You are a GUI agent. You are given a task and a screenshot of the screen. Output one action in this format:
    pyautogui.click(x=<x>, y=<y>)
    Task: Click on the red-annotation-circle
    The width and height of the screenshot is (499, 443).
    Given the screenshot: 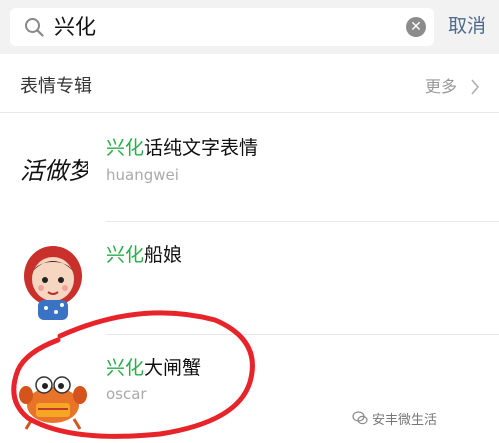 What is the action you would take?
    pyautogui.click(x=133, y=374)
    